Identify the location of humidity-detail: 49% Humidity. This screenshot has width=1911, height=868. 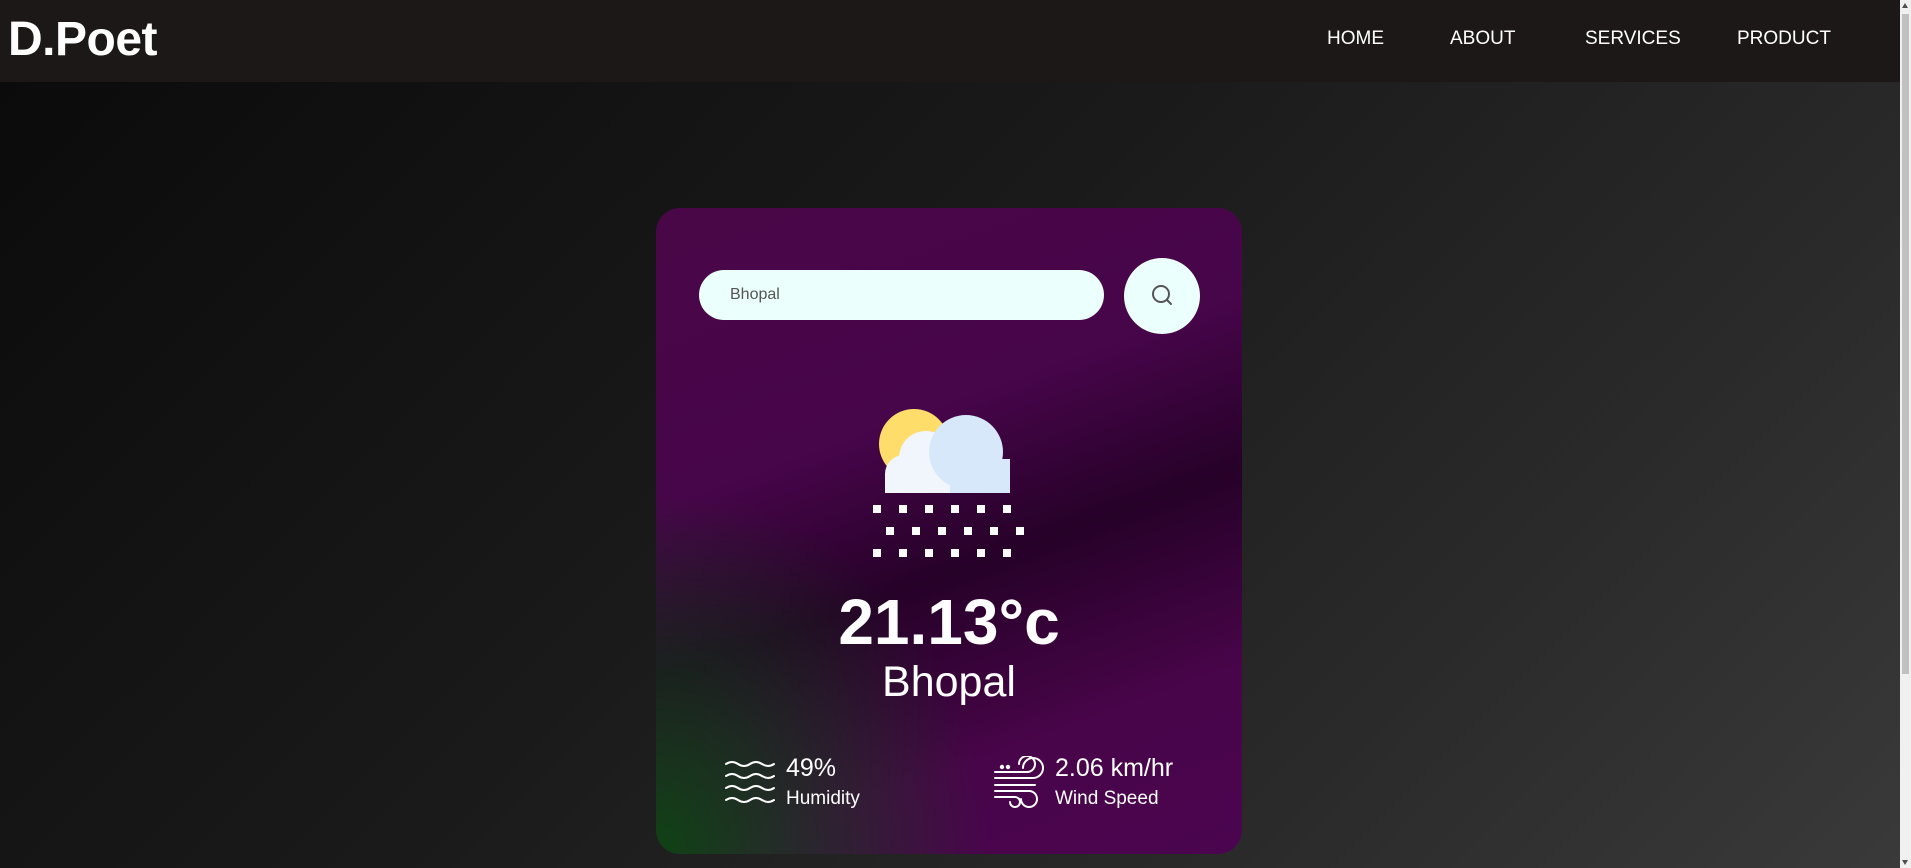
(824, 778).